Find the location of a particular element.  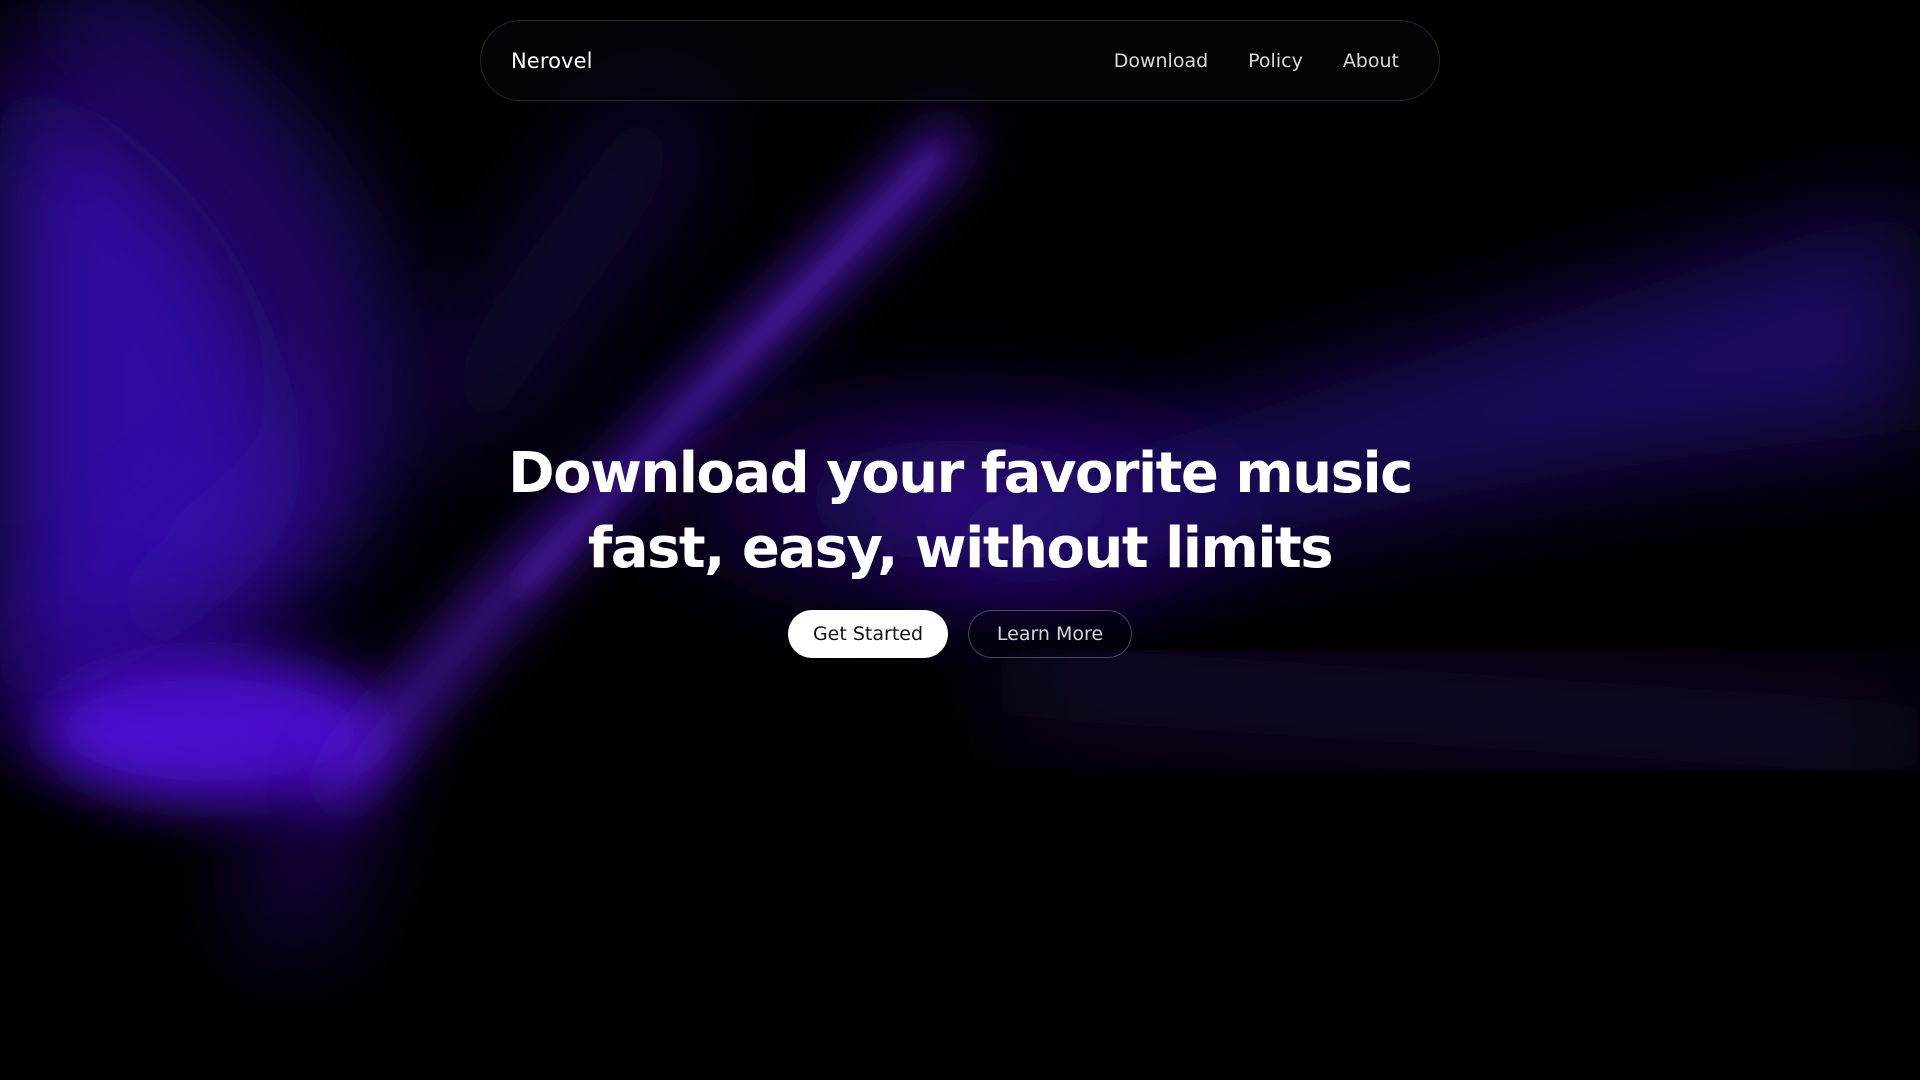

get-started-button: Get Started is located at coordinates (868, 634).